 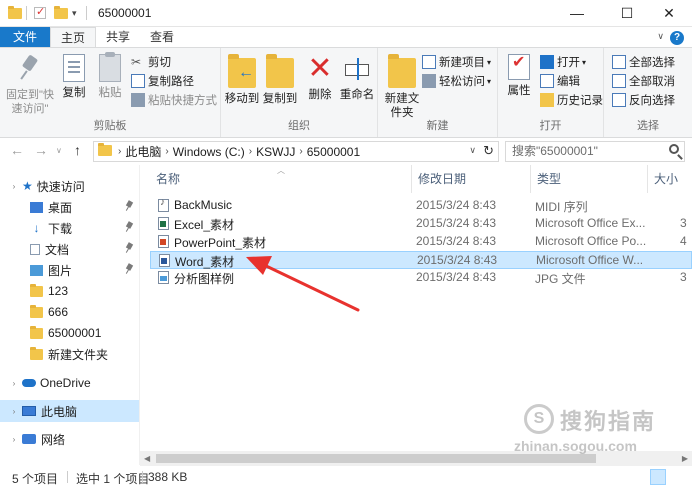 I want to click on breadcrumb-this-pc: 此电脑, so click(x=143, y=151).